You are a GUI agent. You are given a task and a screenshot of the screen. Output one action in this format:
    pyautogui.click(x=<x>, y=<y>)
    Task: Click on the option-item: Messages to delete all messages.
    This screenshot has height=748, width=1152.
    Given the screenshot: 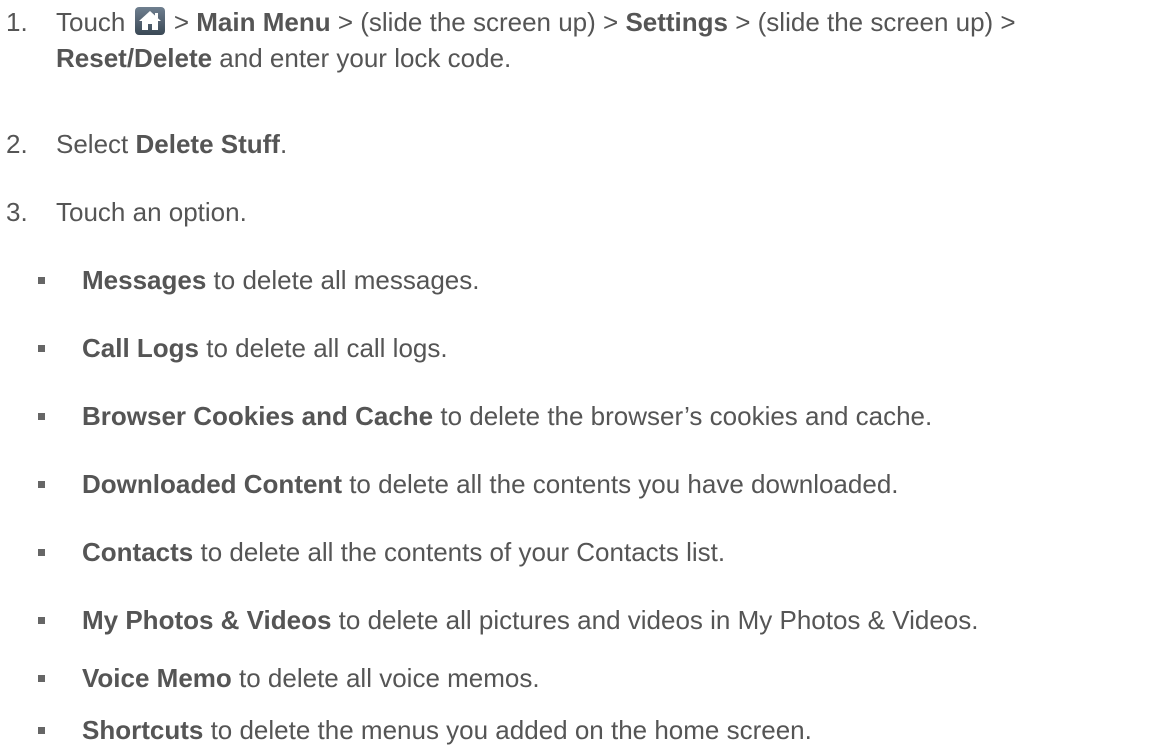 What is the action you would take?
    pyautogui.click(x=570, y=280)
    